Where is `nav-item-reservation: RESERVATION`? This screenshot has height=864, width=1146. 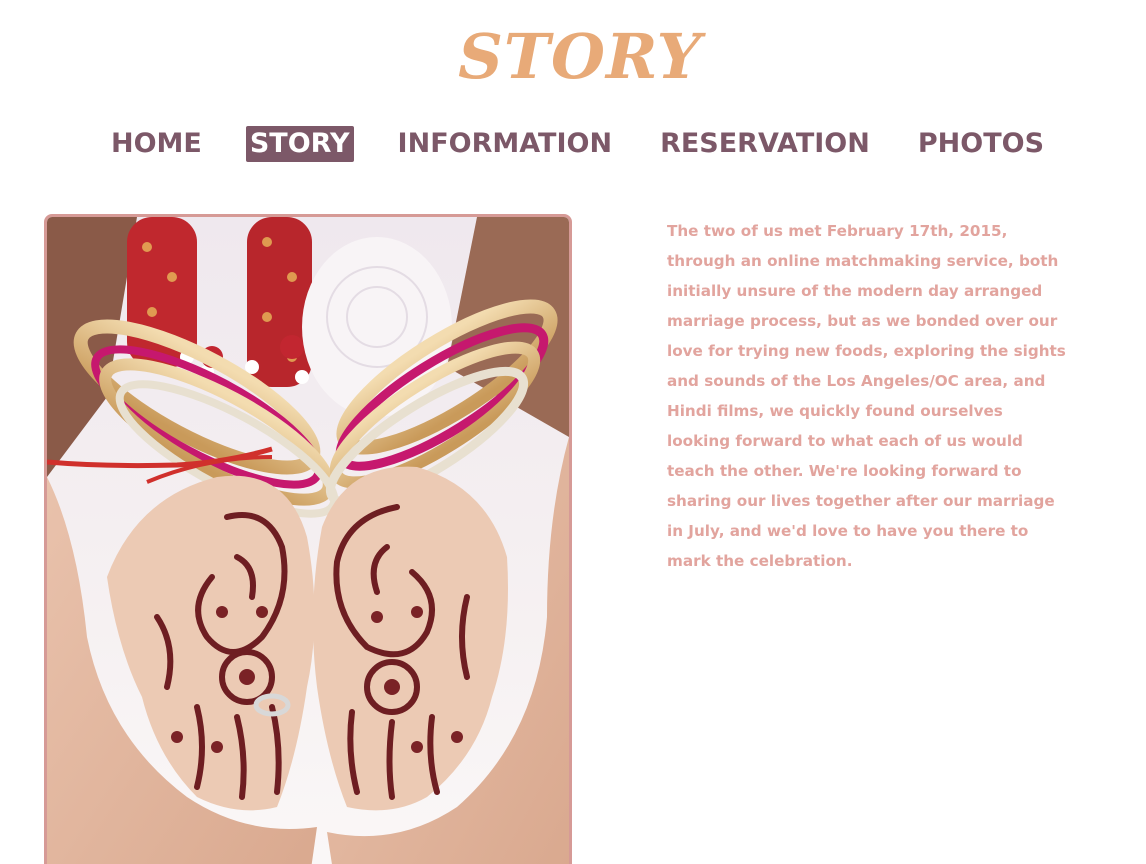 nav-item-reservation: RESERVATION is located at coordinates (765, 144).